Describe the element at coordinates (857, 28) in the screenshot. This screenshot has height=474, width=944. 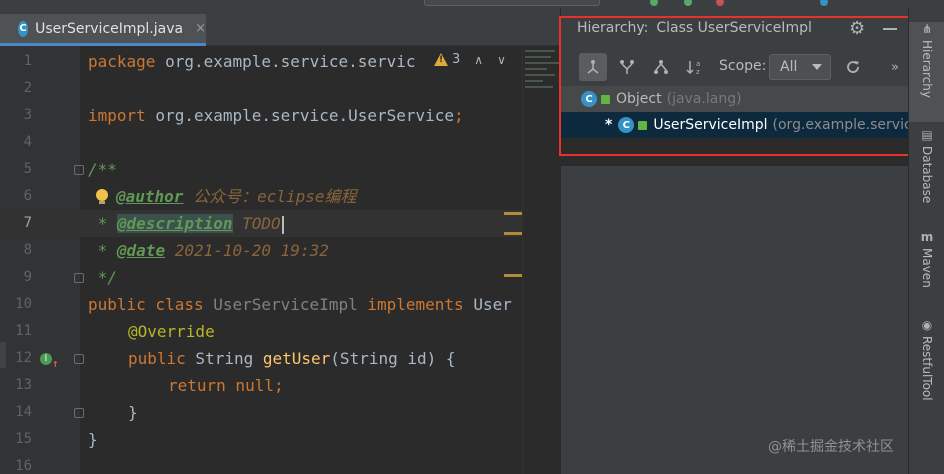
I see `gear-icon: ⚙` at that location.